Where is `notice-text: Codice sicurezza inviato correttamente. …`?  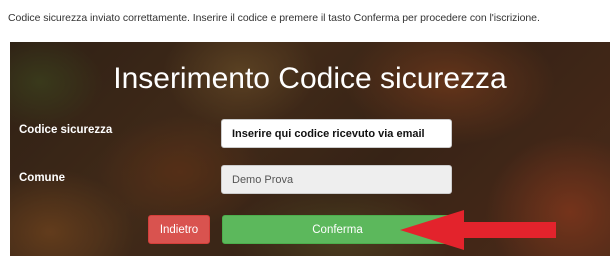
notice-text: Codice sicurezza inviato correttamente. … is located at coordinates (274, 18).